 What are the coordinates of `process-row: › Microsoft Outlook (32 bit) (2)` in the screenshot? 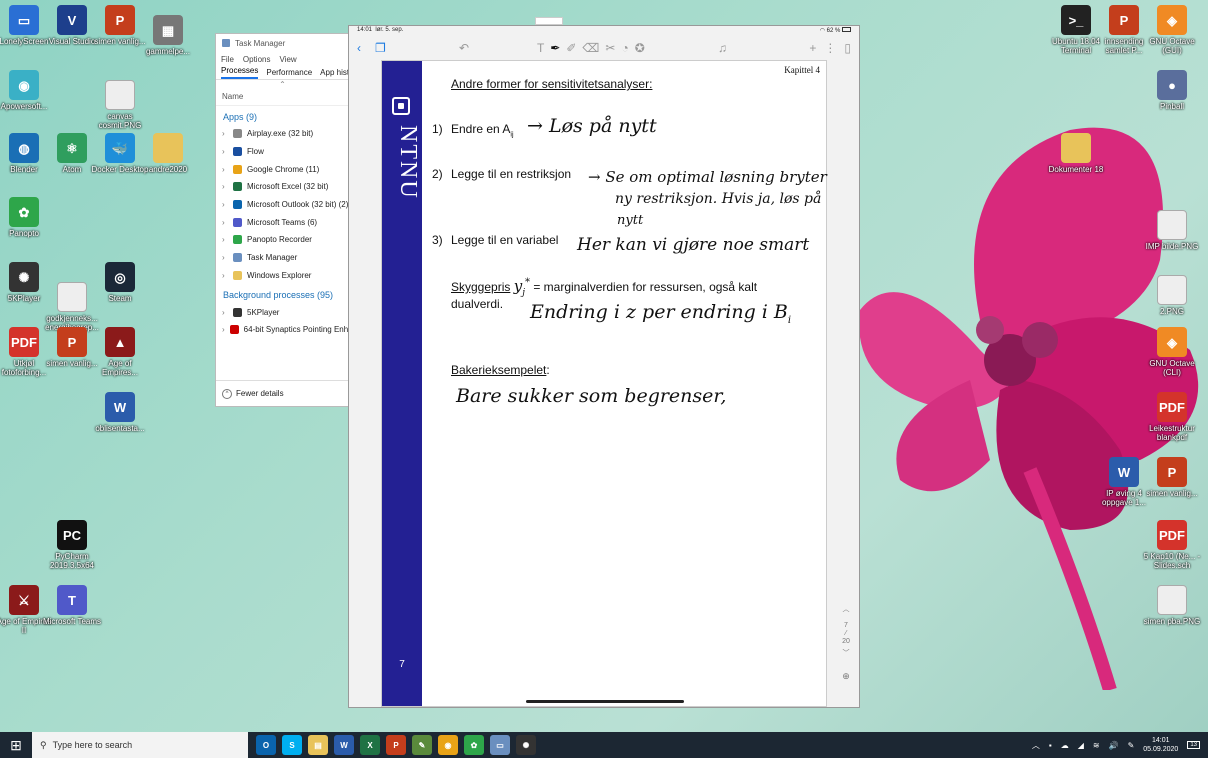 It's located at (282, 205).